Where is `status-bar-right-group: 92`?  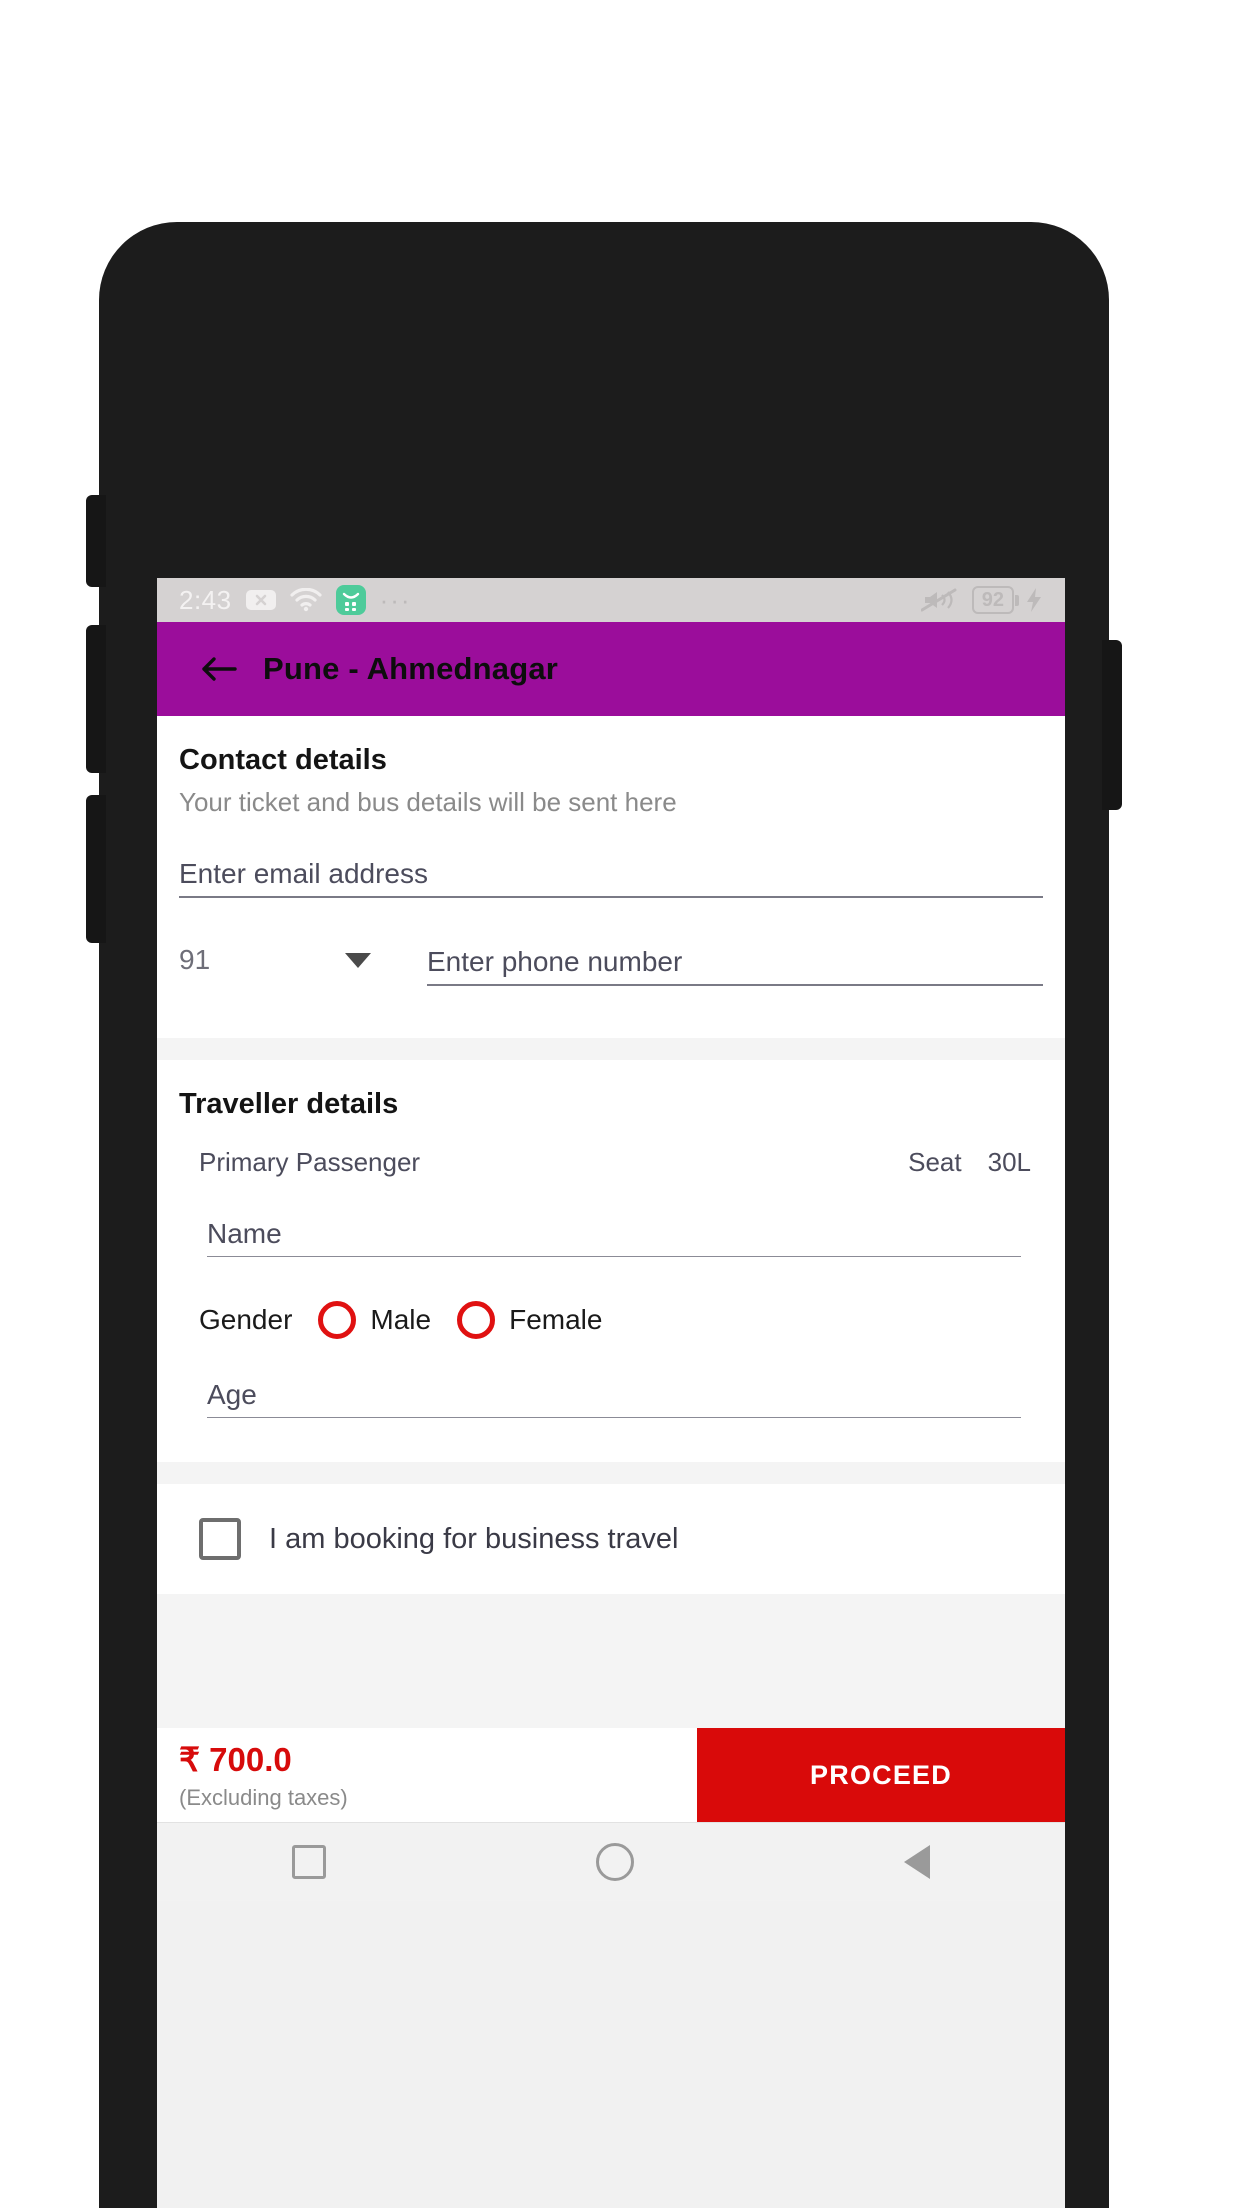 status-bar-right-group: 92 is located at coordinates (981, 600).